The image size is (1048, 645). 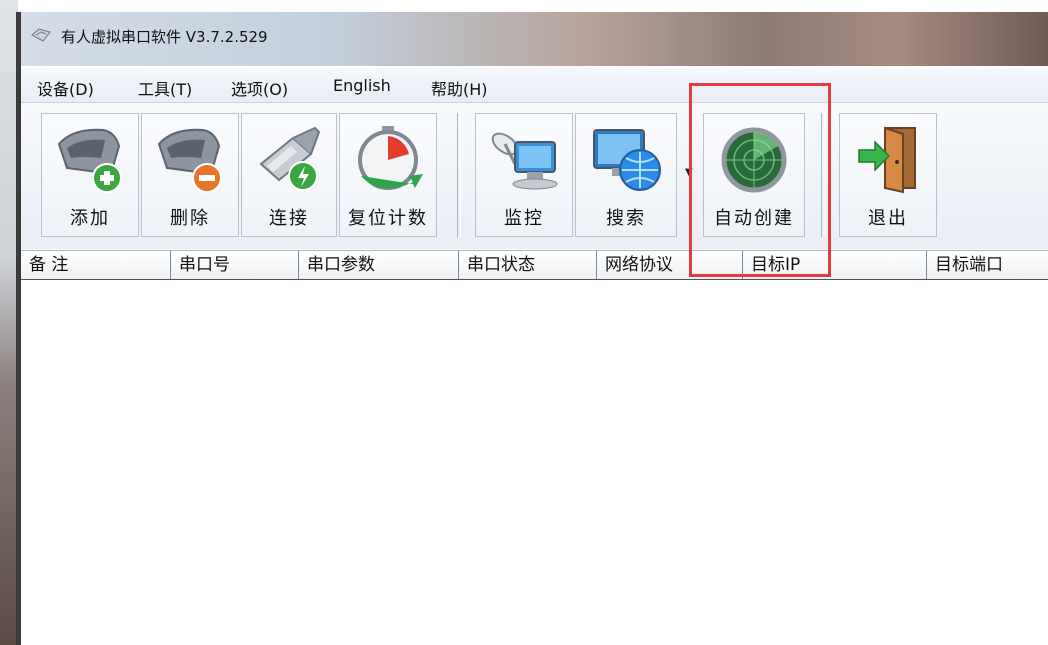 I want to click on menu-tools: 工具(T), so click(x=165, y=88).